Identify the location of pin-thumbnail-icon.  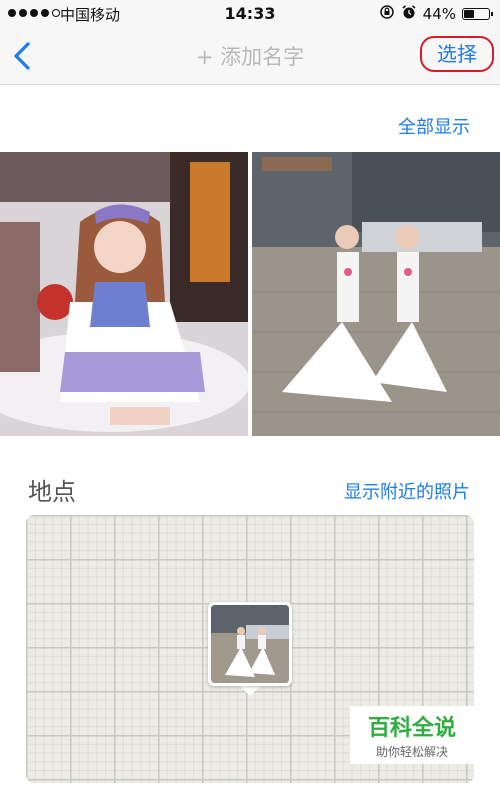
(250, 644).